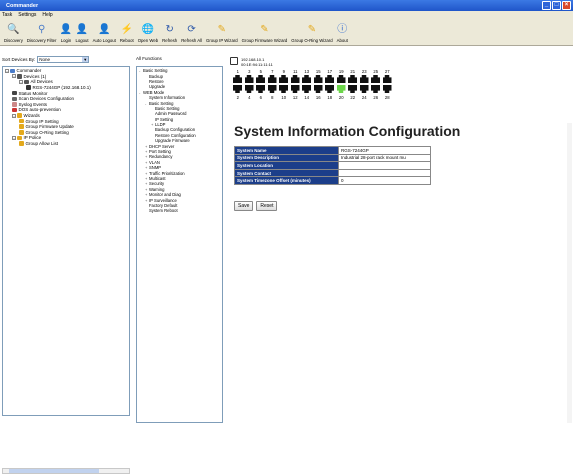 The image size is (573, 474). Describe the element at coordinates (283, 89) in the screenshot. I see `port-10-icon` at that location.